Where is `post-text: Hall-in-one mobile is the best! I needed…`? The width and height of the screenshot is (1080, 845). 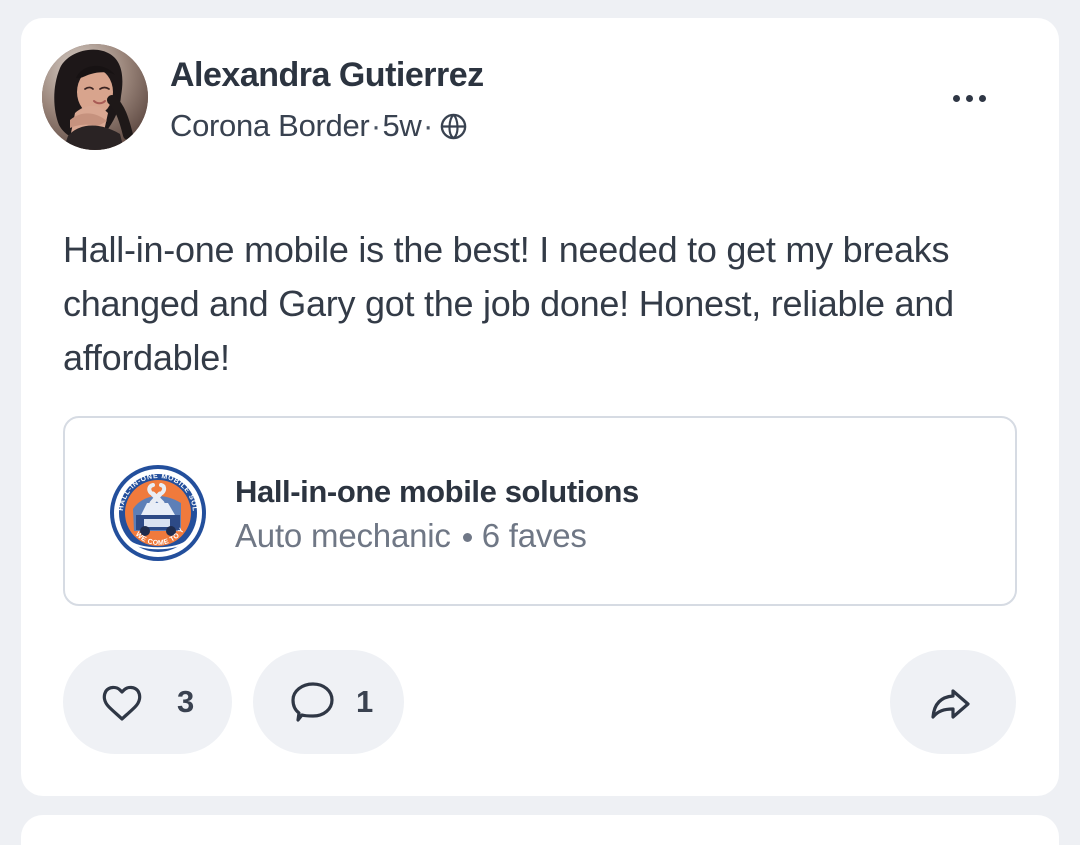
post-text: Hall-in-one mobile is the best! I needed… is located at coordinates (508, 303).